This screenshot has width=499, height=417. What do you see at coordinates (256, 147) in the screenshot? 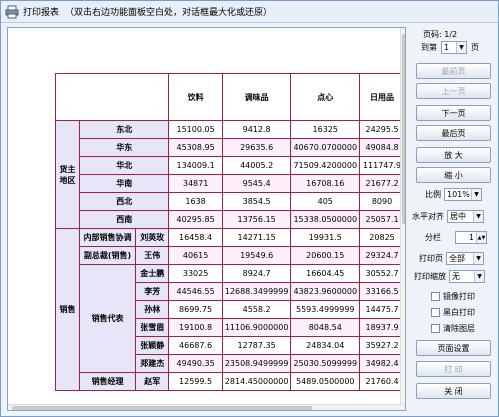
I see `data-cell: 29635.6` at bounding box center [256, 147].